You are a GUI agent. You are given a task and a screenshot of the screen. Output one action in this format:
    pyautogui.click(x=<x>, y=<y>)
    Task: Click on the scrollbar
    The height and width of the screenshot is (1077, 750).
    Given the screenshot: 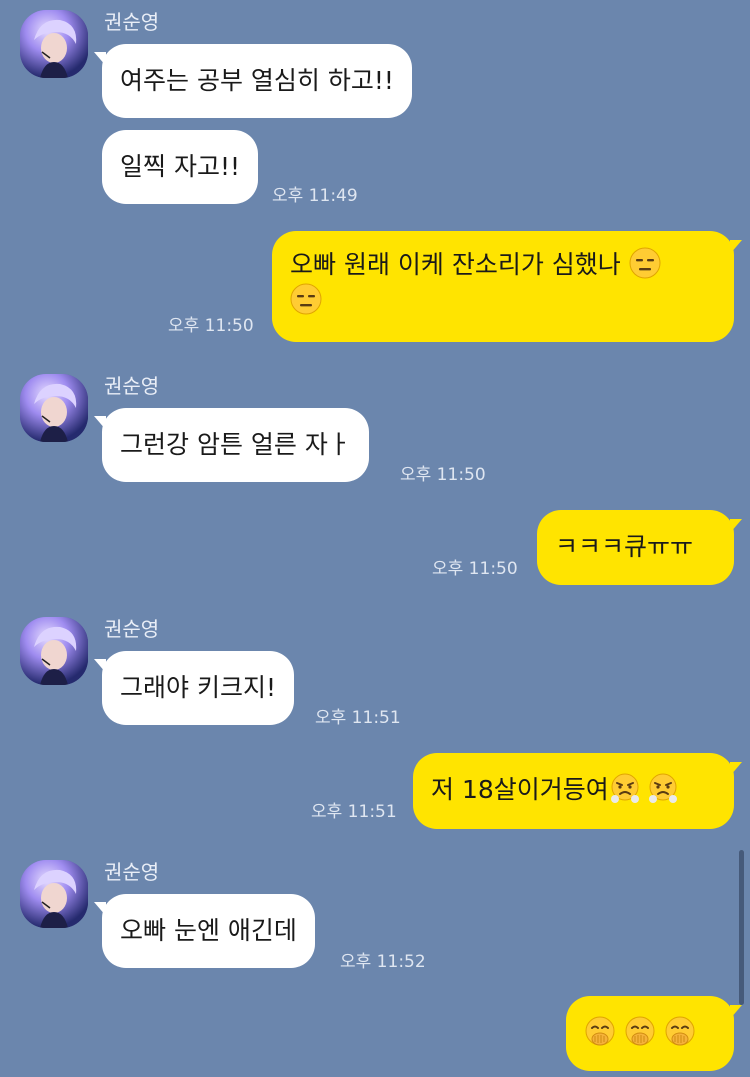 What is the action you would take?
    pyautogui.click(x=741, y=927)
    